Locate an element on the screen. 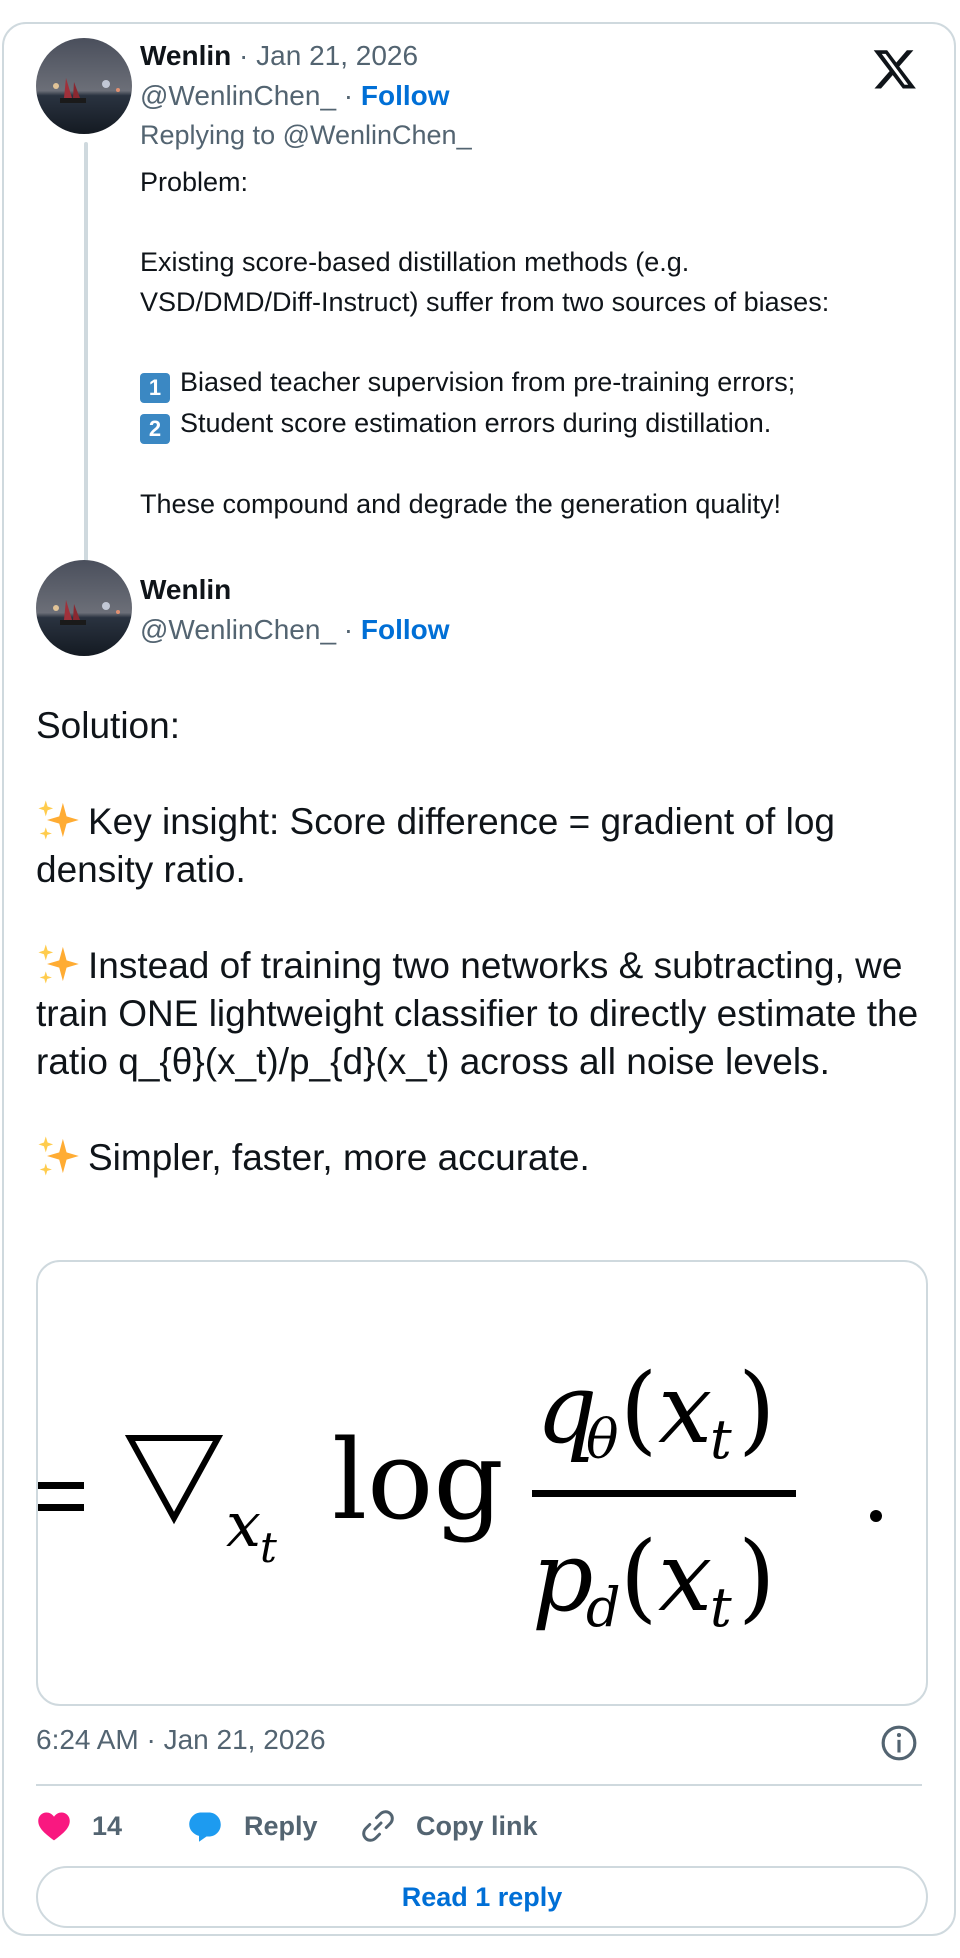 This screenshot has width=960, height=1958. heart-icon is located at coordinates (54, 1826).